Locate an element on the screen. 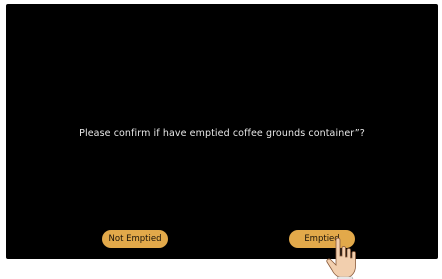  hand-shape is located at coordinates (341, 258).